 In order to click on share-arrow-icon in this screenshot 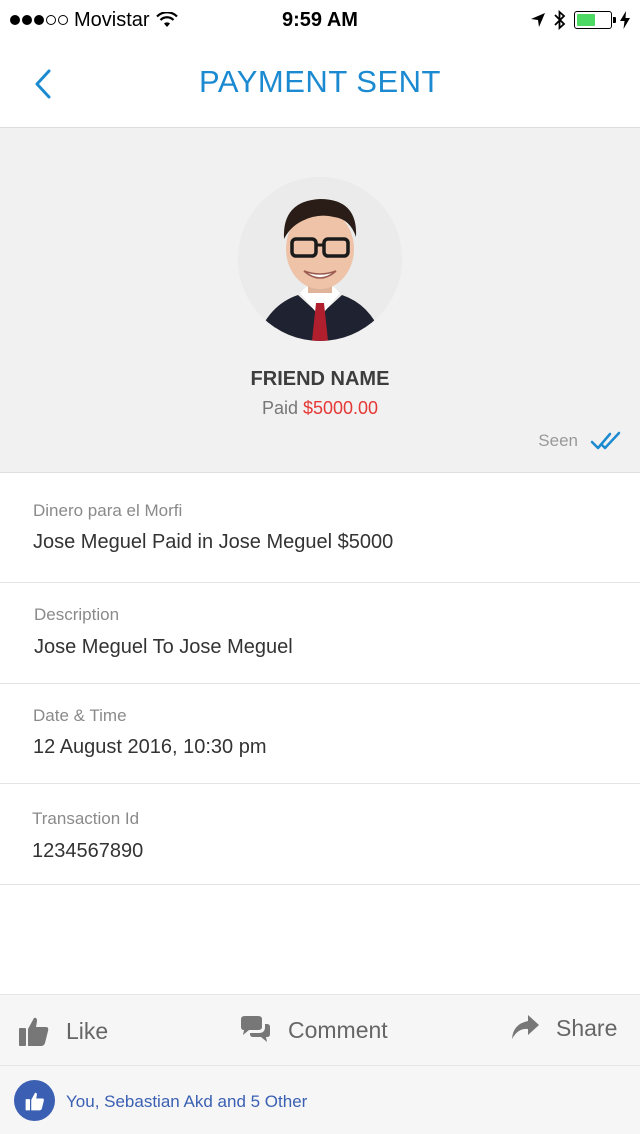, I will do `click(525, 1027)`.